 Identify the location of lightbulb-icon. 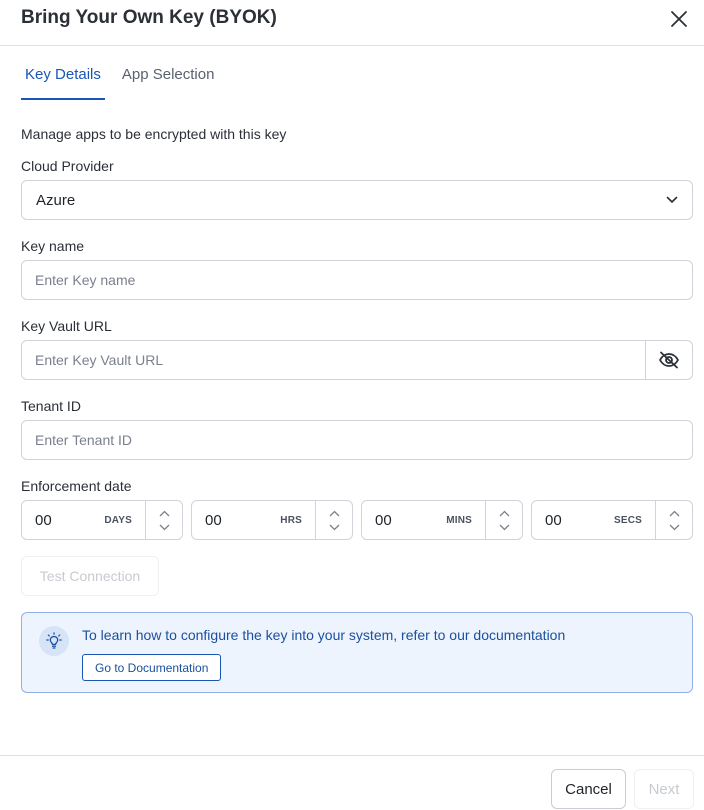
(54, 640).